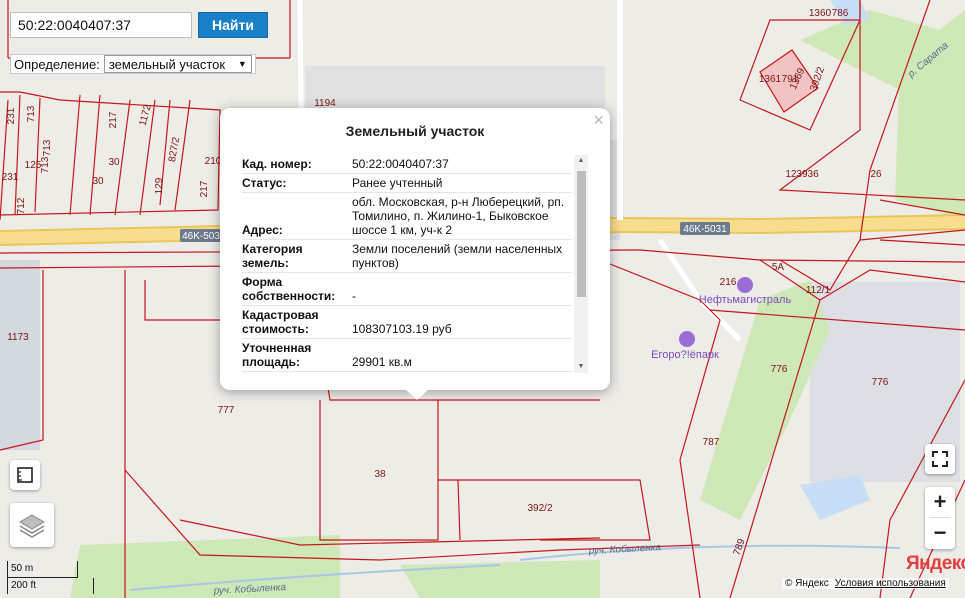 The width and height of the screenshot is (965, 598). Describe the element at coordinates (728, 282) in the screenshot. I see `plot-number-label: 216` at that location.